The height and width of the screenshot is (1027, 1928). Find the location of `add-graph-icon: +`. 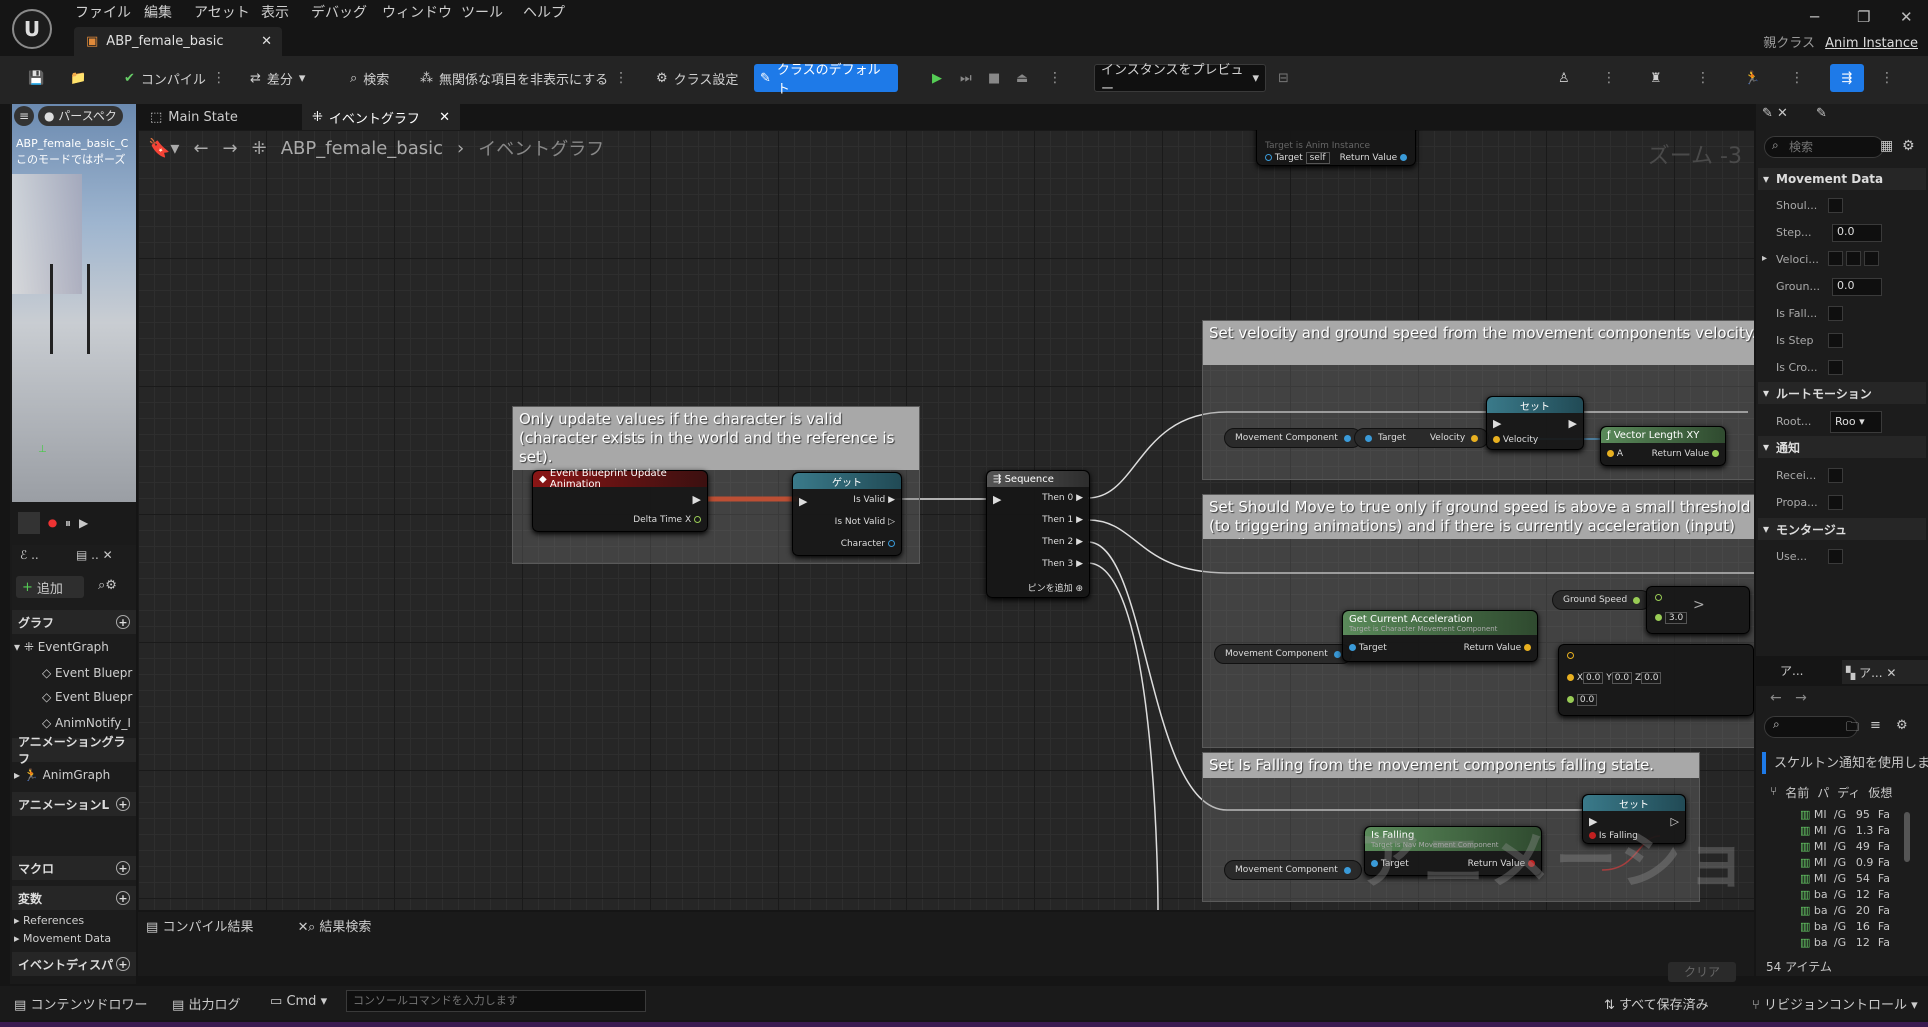

add-graph-icon: + is located at coordinates (123, 622).